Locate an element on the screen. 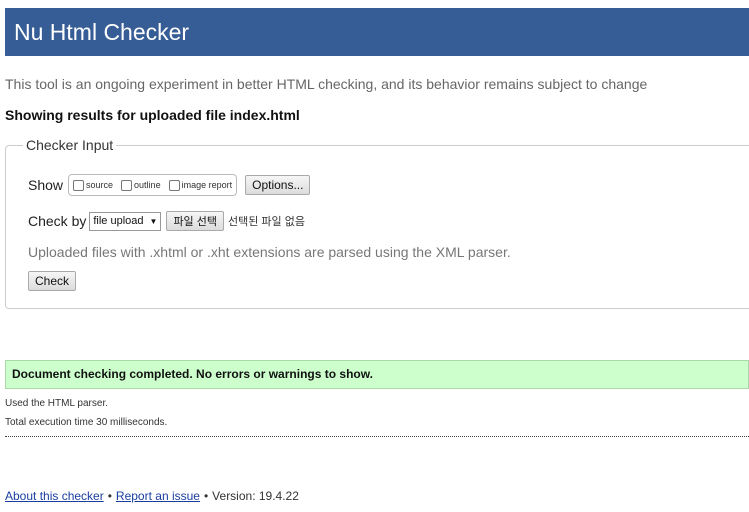  check-by-row: Check by file upload ▼ 파일 선택 선택된 파일 없음 is located at coordinates (166, 221).